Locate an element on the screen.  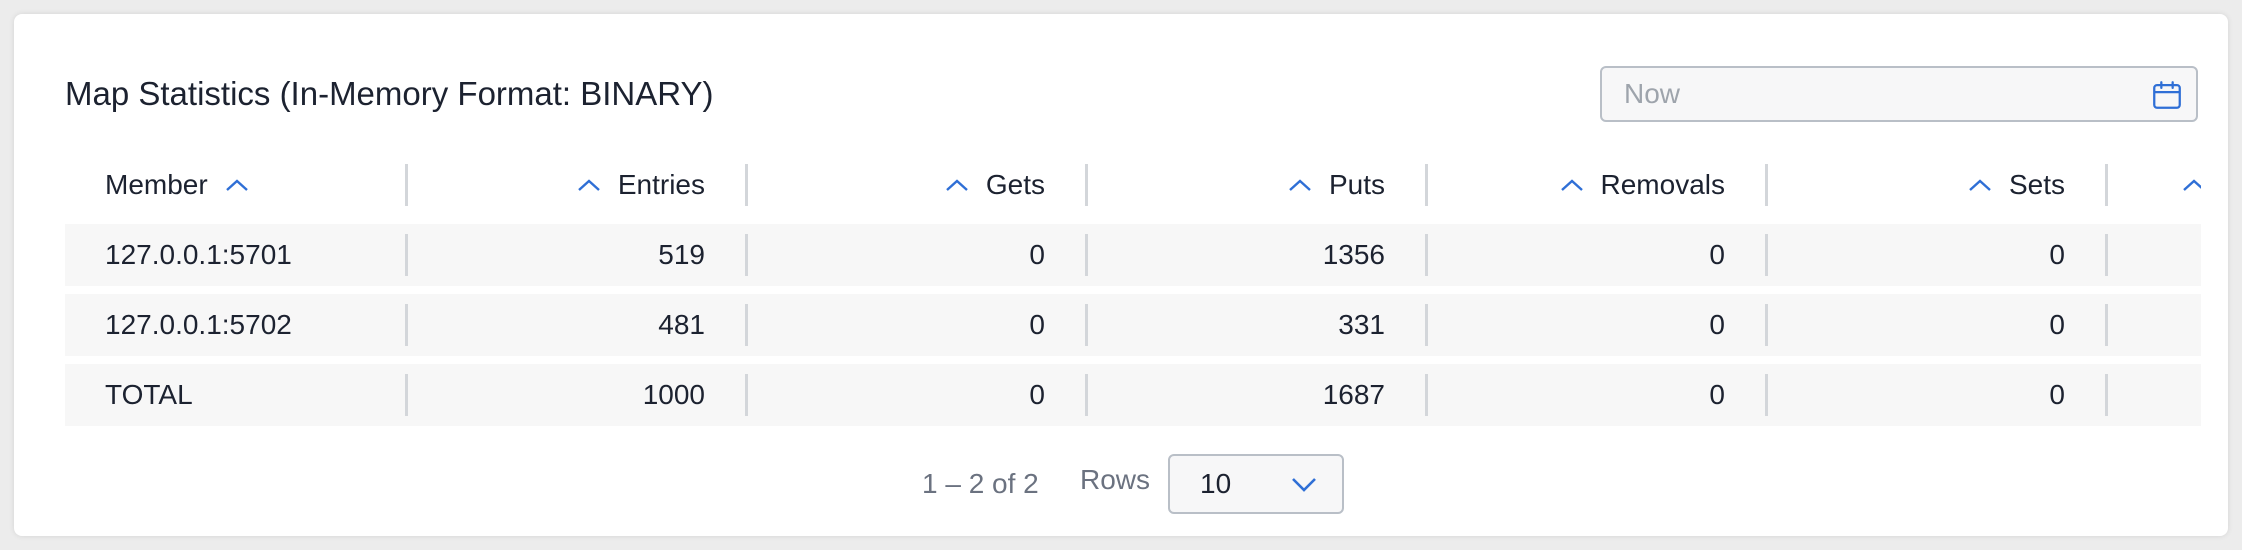
pagination: 1 – 2 of 2 Rows 10 is located at coordinates (1121, 485).